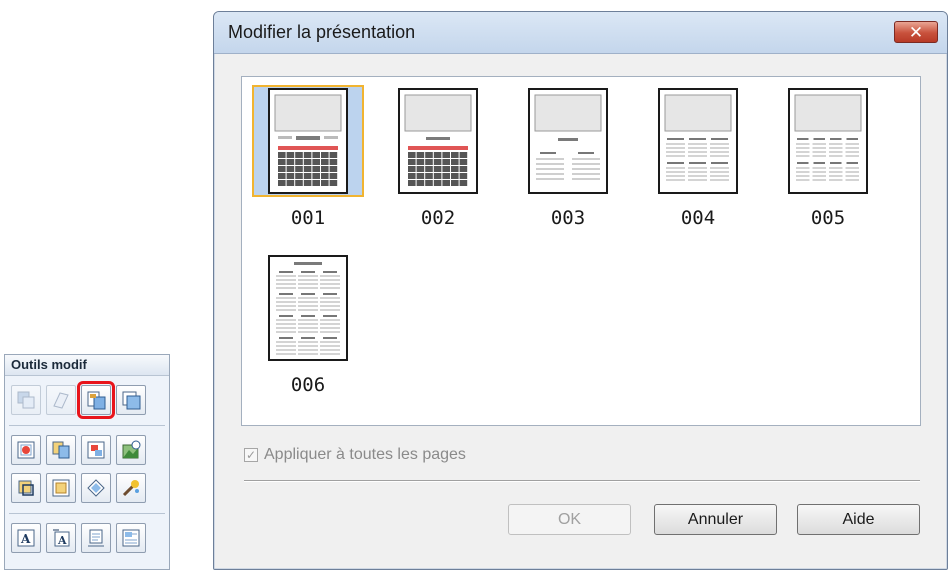 The height and width of the screenshot is (573, 951). I want to click on send-backward-icon, so click(26, 400).